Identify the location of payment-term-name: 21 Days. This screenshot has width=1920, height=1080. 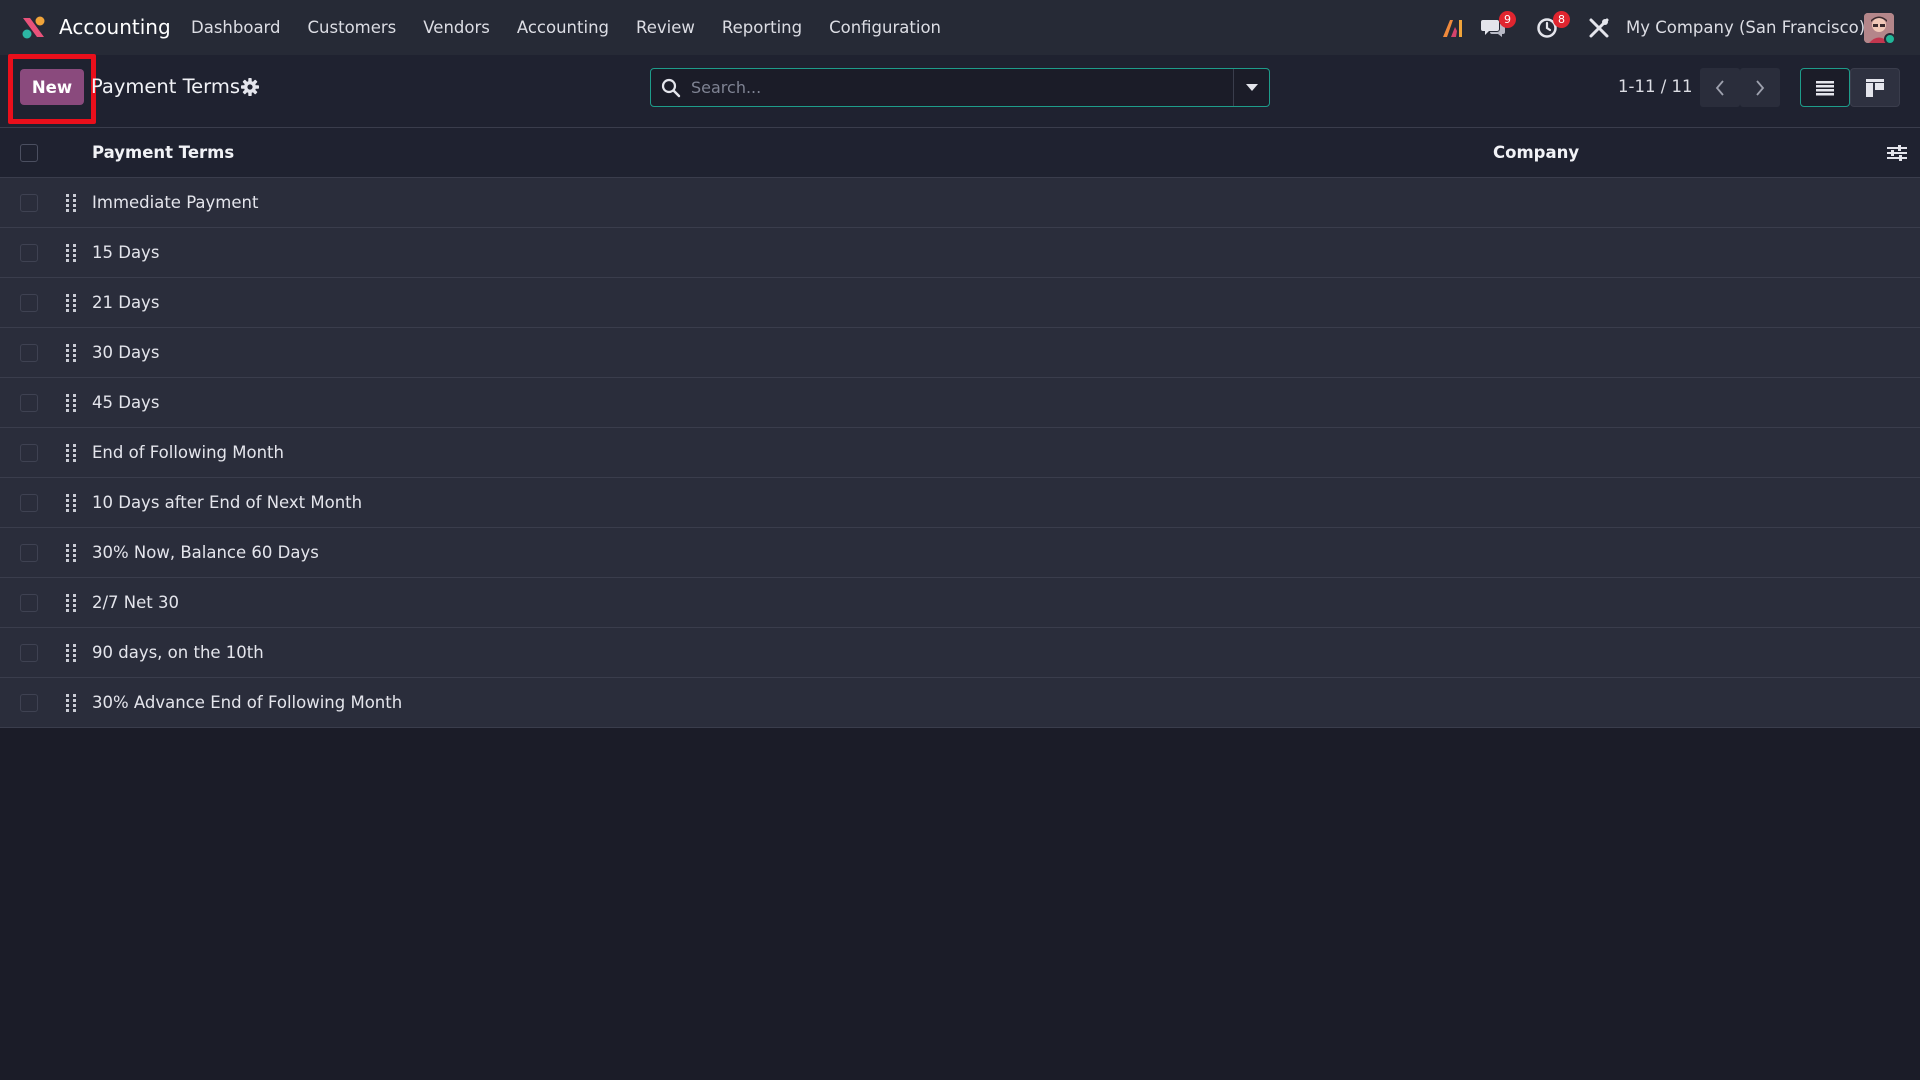
(125, 303).